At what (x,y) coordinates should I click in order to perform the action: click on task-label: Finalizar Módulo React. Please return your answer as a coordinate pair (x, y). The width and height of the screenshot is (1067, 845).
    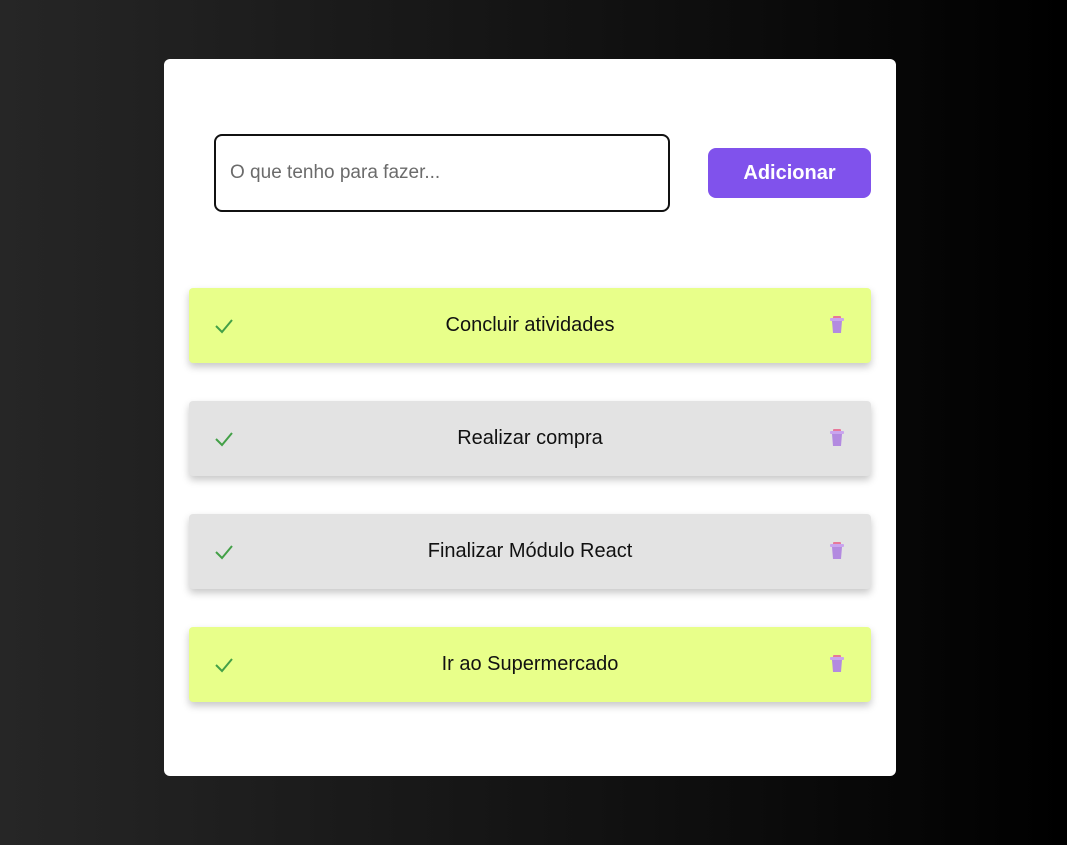
    Looking at the image, I should click on (530, 551).